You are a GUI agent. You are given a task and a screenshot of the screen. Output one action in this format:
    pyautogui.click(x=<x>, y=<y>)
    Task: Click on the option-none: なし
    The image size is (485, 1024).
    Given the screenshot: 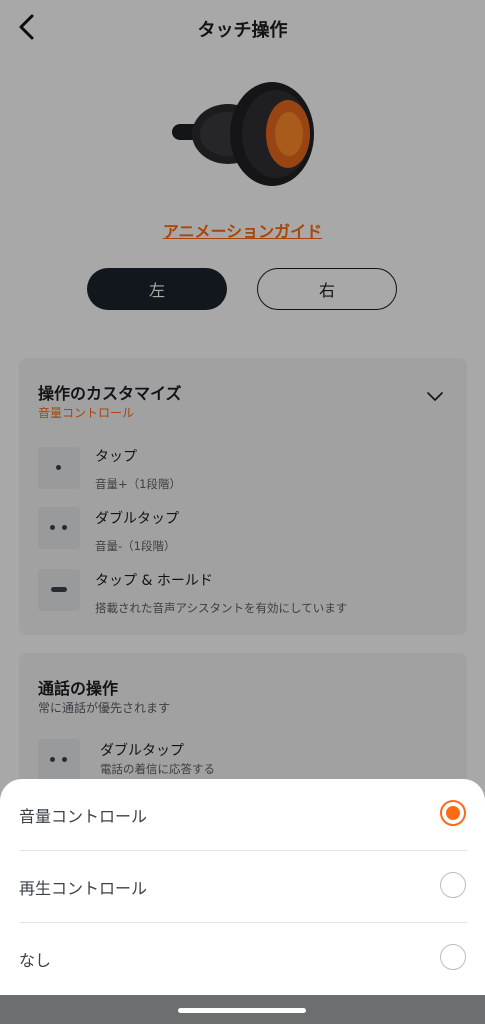 What is the action you would take?
    pyautogui.click(x=242, y=959)
    